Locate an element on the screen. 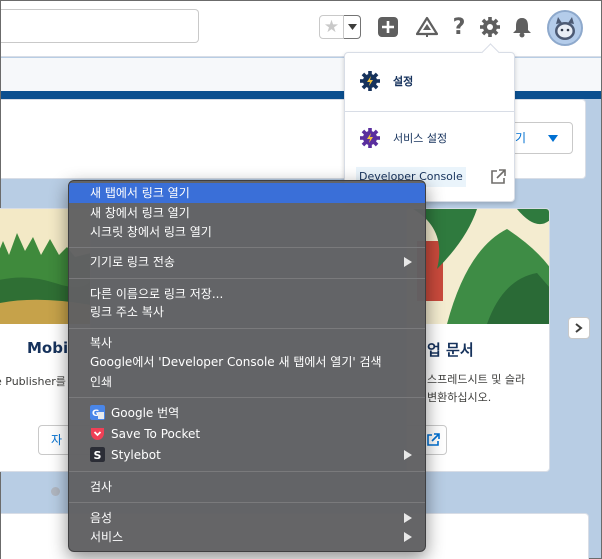 The height and width of the screenshot is (559, 602). carousel-next-button is located at coordinates (579, 328).